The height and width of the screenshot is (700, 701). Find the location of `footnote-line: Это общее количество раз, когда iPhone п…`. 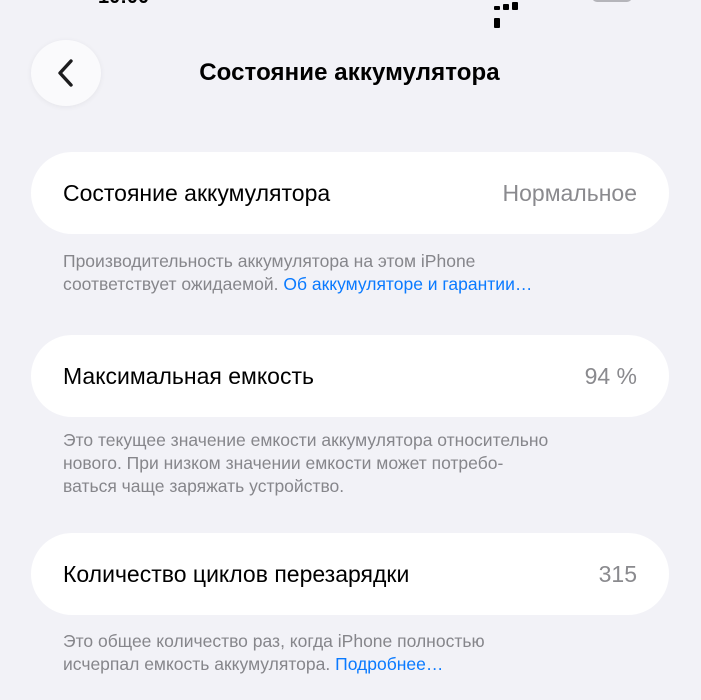

footnote-line: Это общее количество раз, когда iPhone п… is located at coordinates (274, 641).